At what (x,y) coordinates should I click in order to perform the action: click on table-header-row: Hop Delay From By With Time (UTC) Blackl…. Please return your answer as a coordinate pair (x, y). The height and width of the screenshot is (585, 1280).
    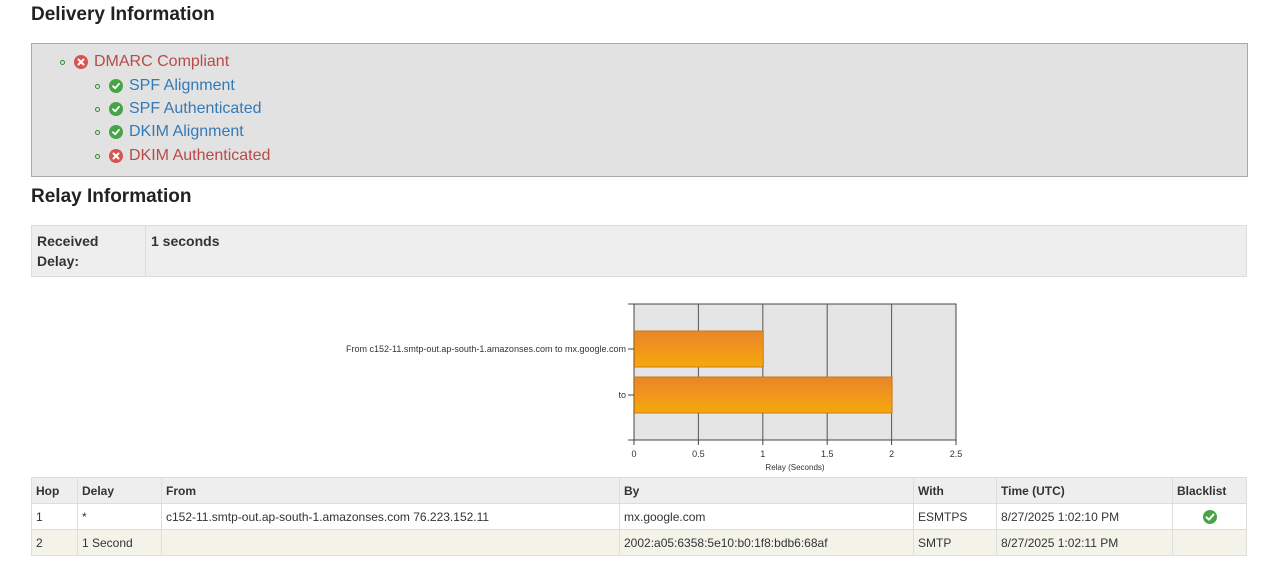
    Looking at the image, I should click on (639, 490).